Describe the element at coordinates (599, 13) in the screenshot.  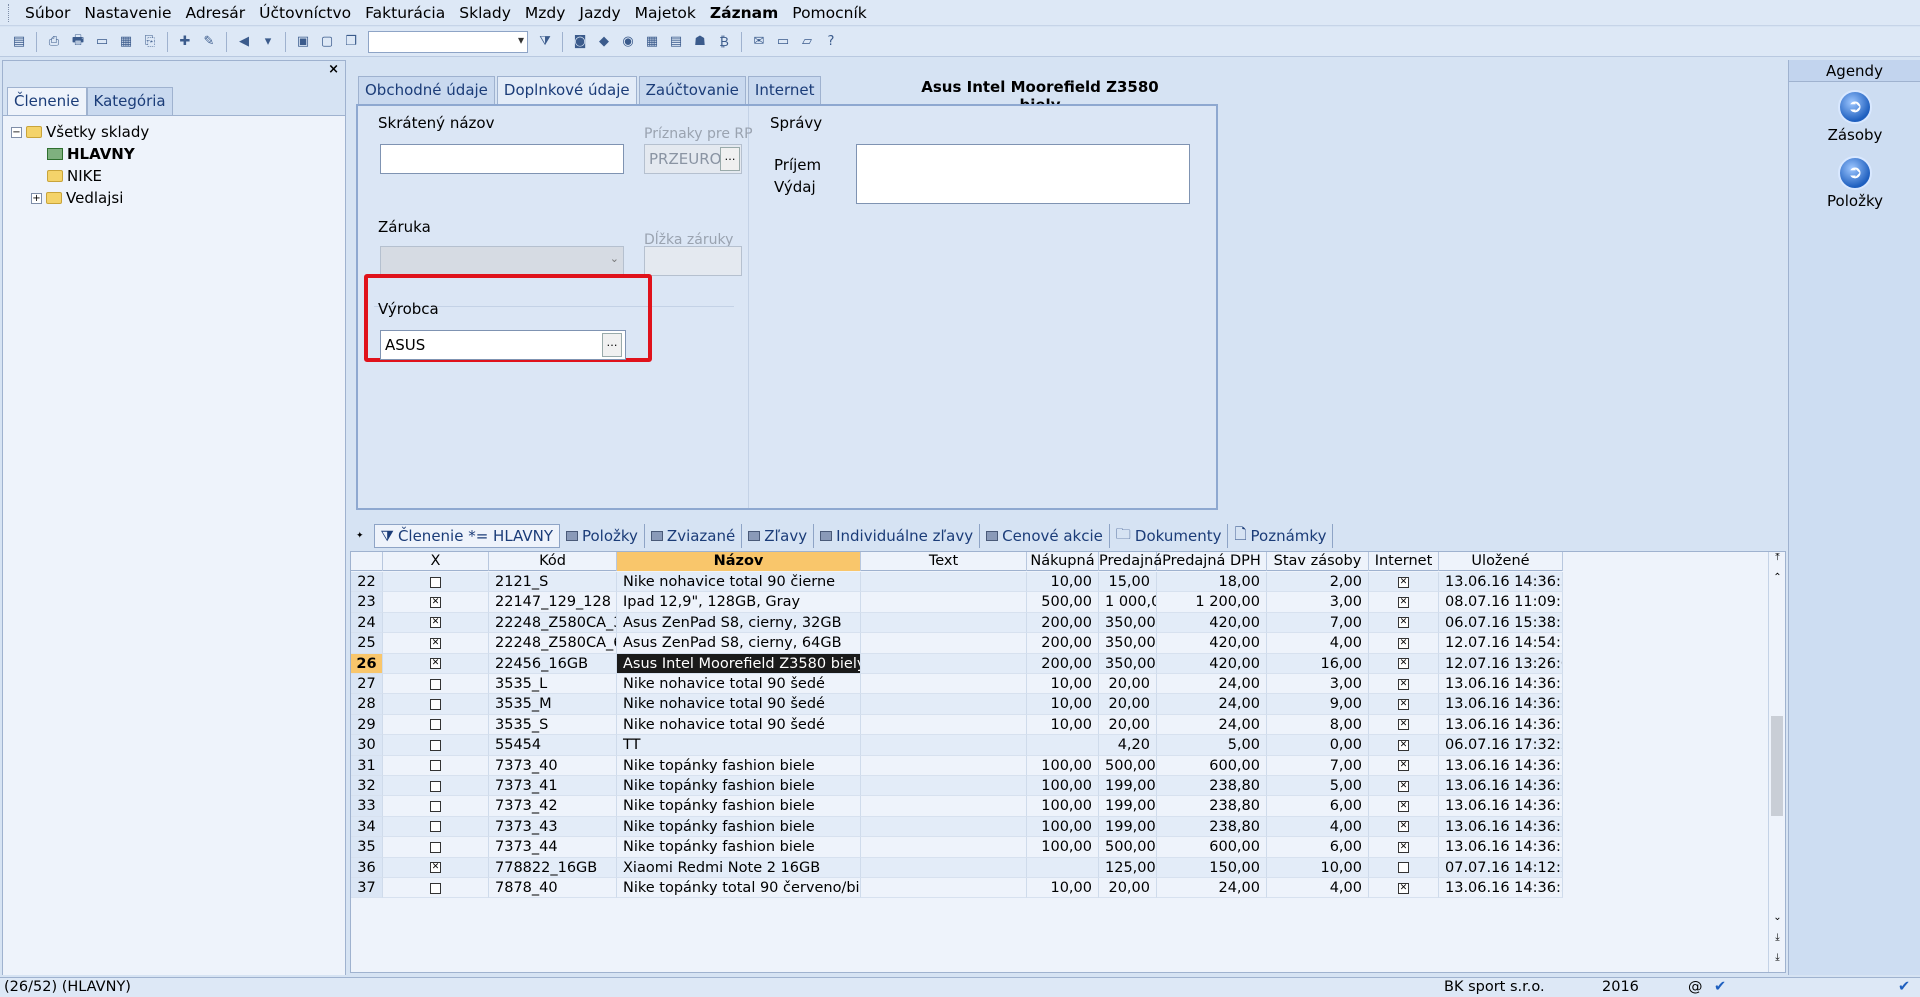
I see `menu-jazdy: Jazdy` at that location.